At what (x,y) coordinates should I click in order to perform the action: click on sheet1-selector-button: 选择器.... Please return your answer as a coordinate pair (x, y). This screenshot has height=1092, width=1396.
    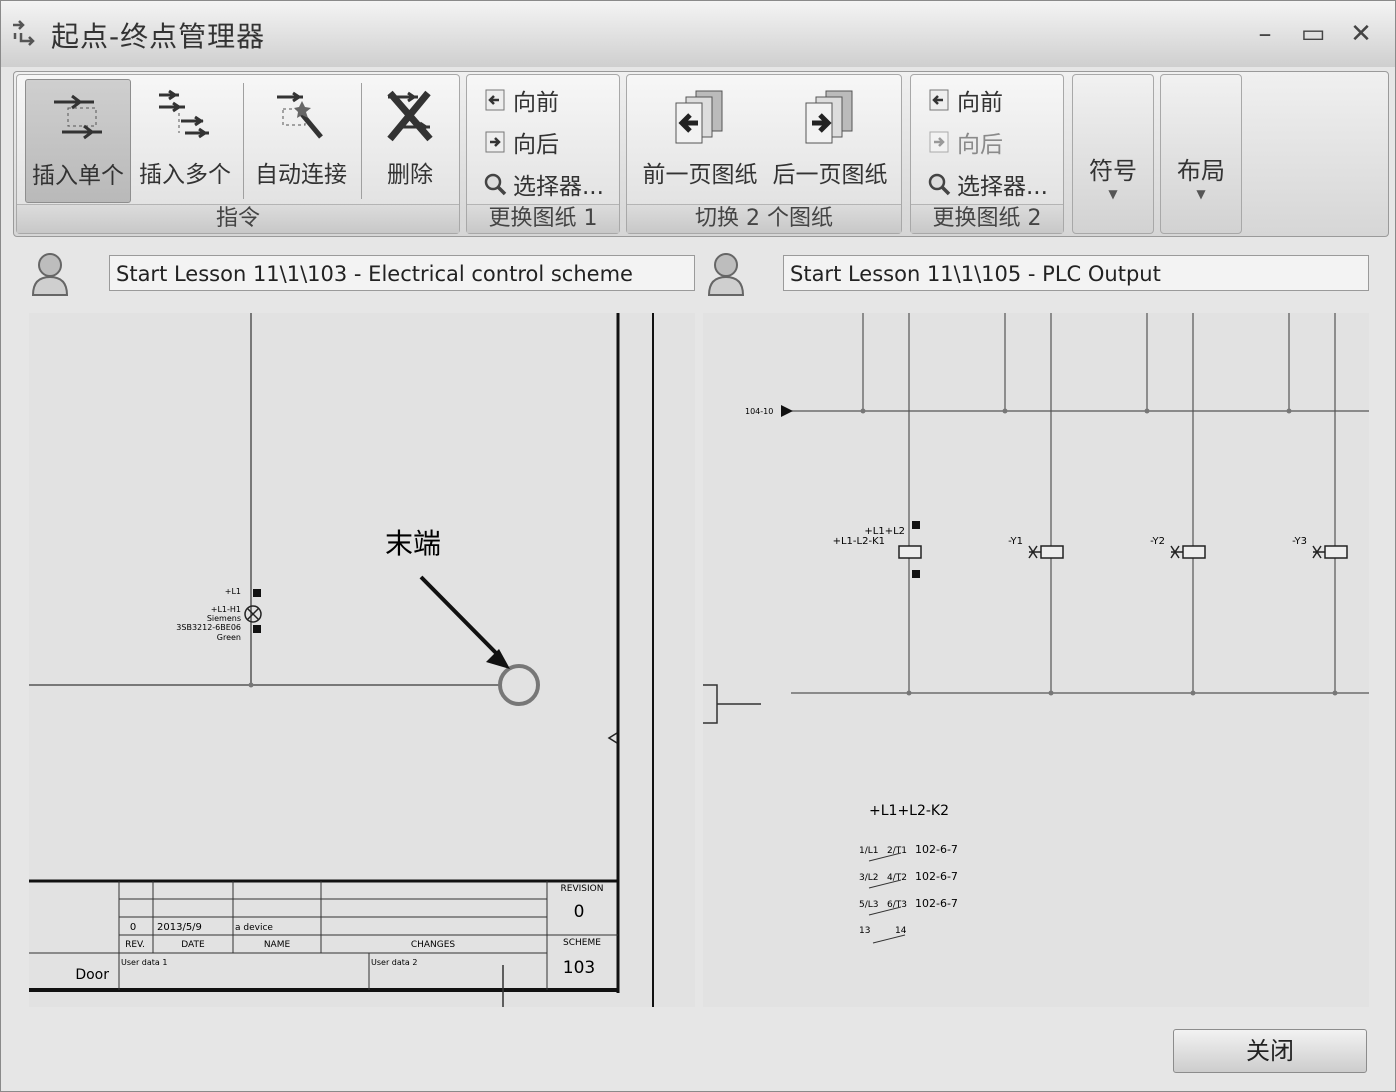
    Looking at the image, I should click on (543, 184).